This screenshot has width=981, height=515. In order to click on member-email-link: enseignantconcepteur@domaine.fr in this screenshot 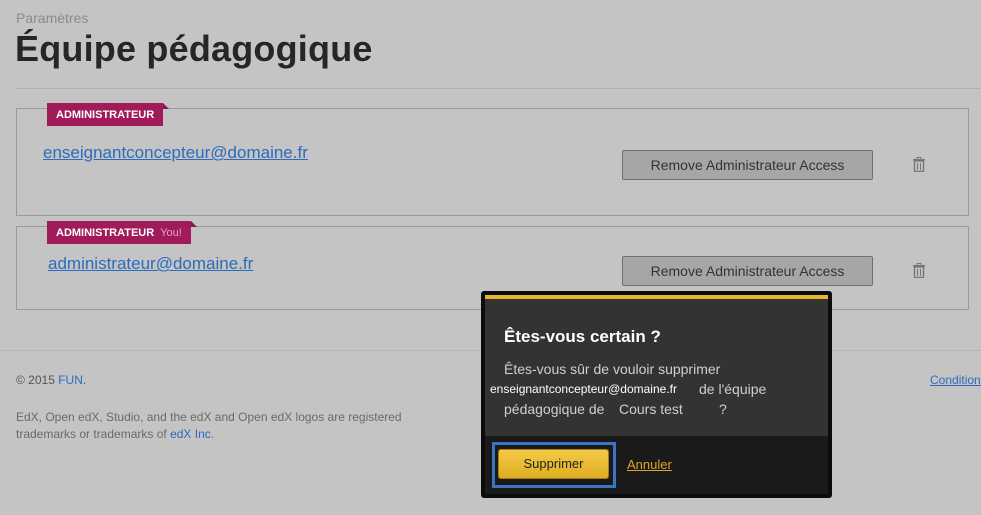, I will do `click(175, 153)`.